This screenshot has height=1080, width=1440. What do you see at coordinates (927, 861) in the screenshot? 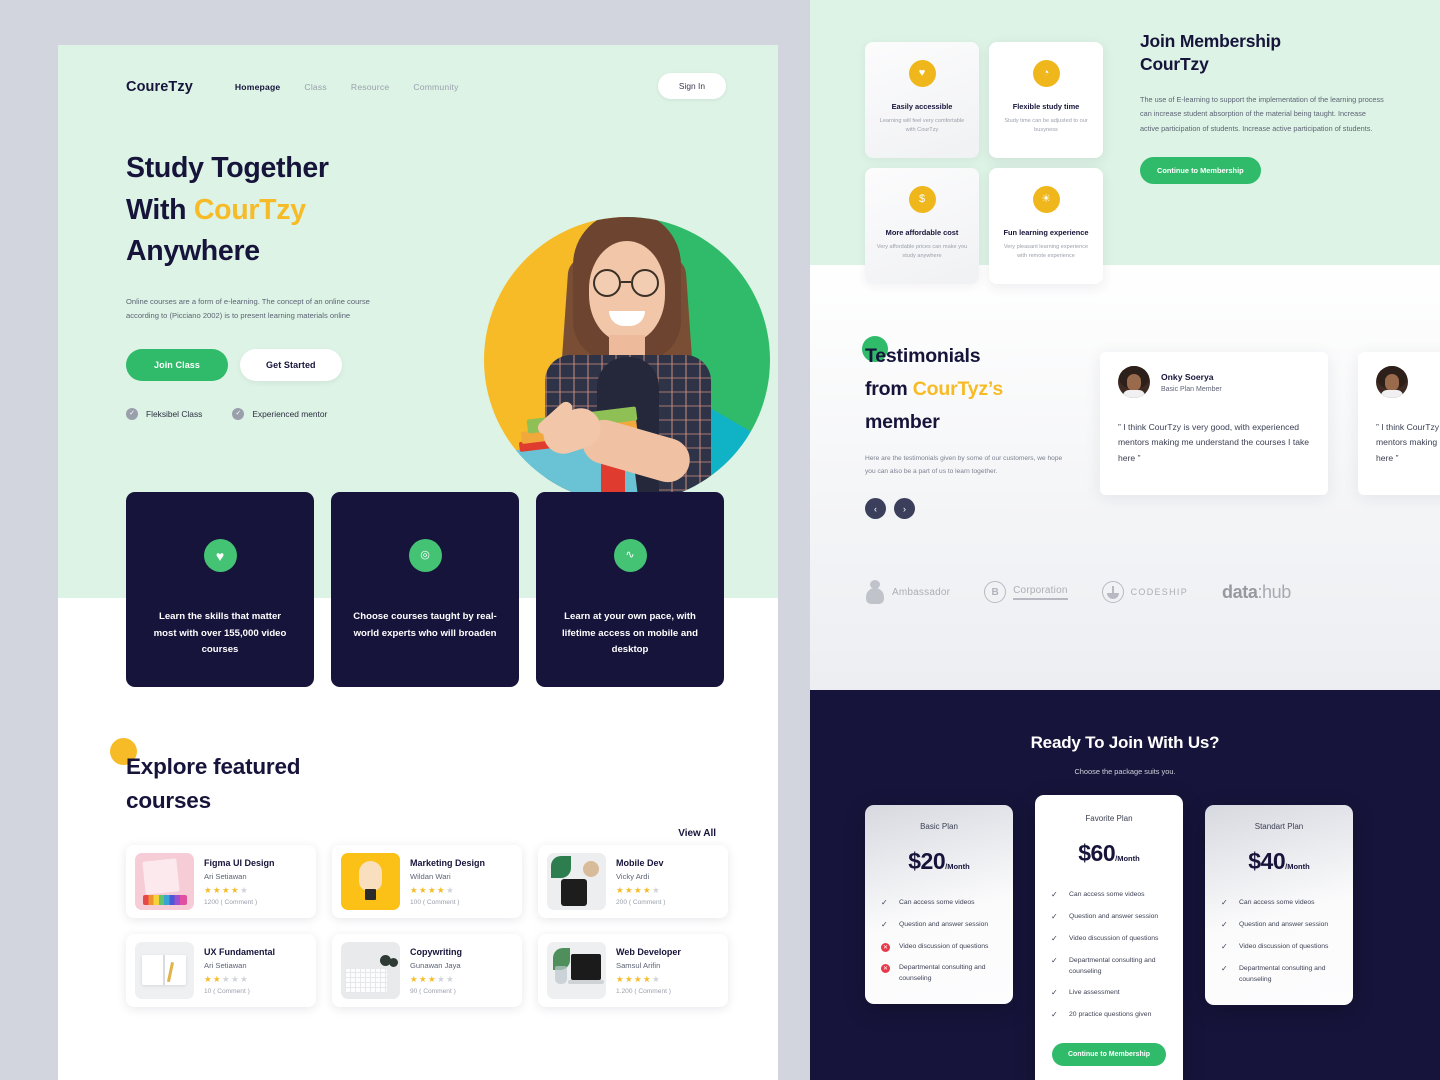
I see `plan-price-amount: $20` at bounding box center [927, 861].